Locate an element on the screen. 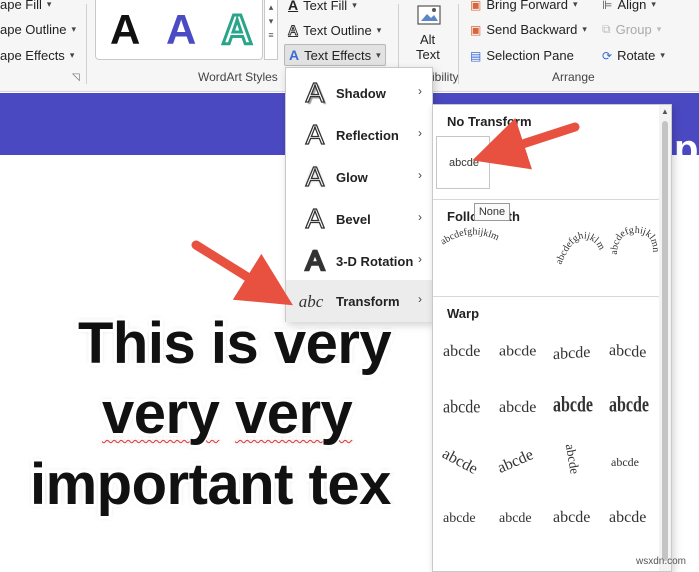 Image resolution: width=699 pixels, height=572 pixels. arrow-to-transform is located at coordinates (242, 273).